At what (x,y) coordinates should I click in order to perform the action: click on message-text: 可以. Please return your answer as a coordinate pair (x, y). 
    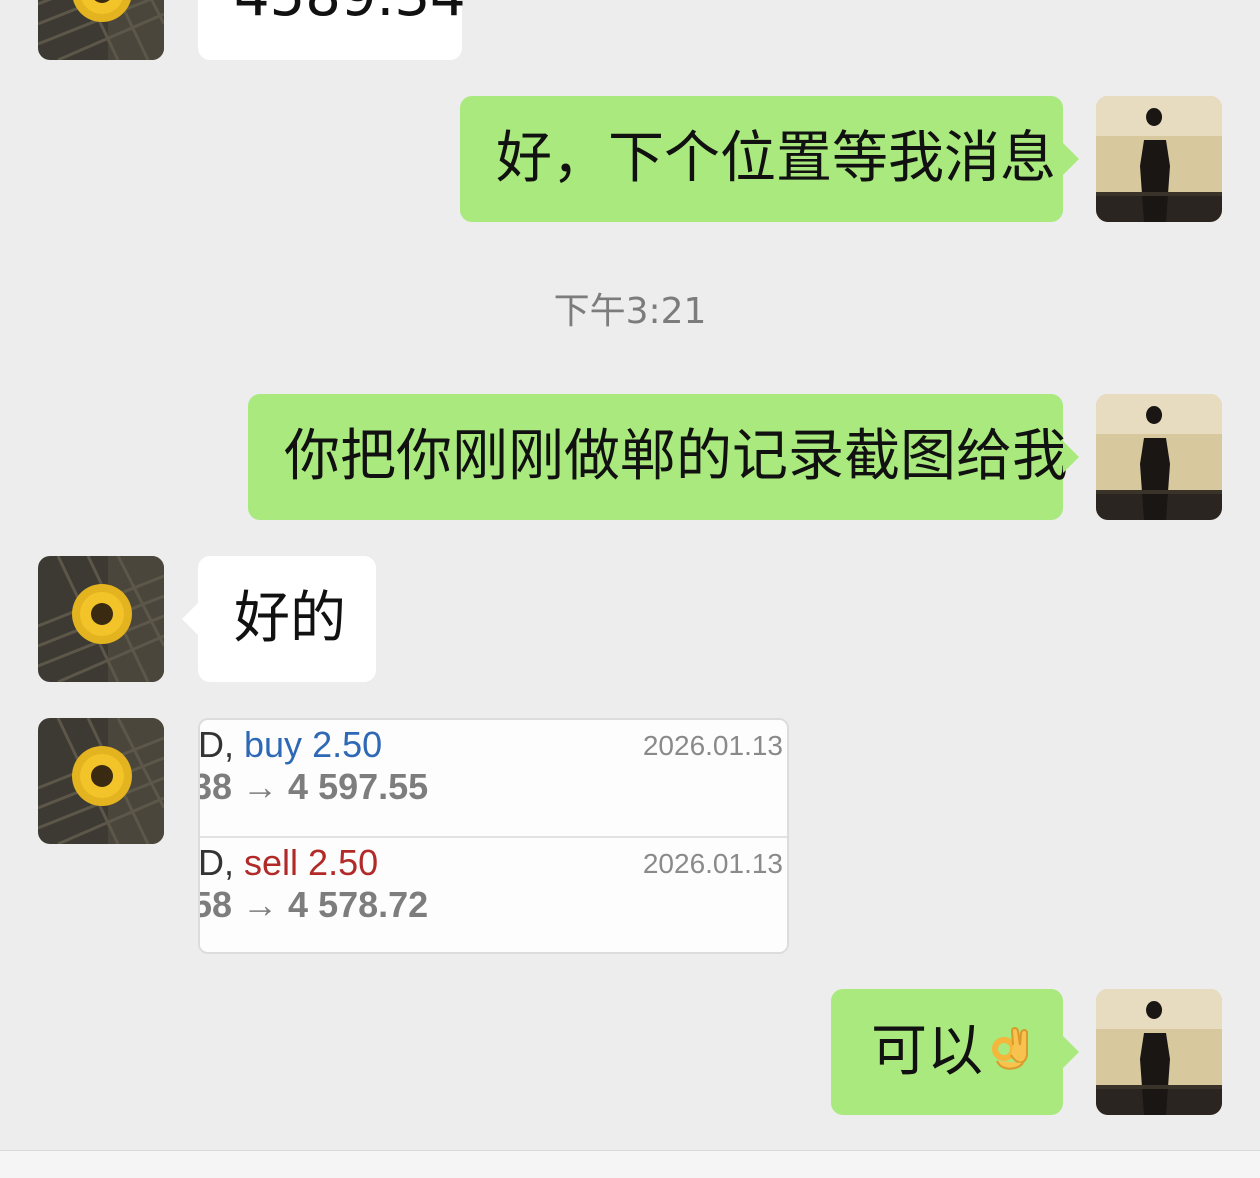
    Looking at the image, I should click on (927, 1051).